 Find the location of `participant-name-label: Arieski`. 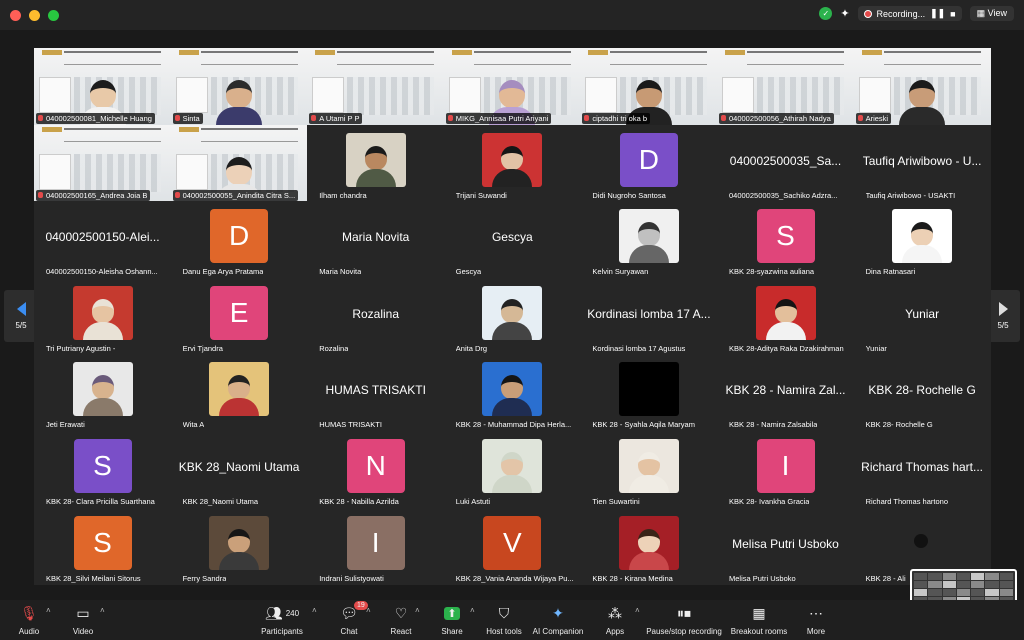

participant-name-label: Arieski is located at coordinates (873, 118).